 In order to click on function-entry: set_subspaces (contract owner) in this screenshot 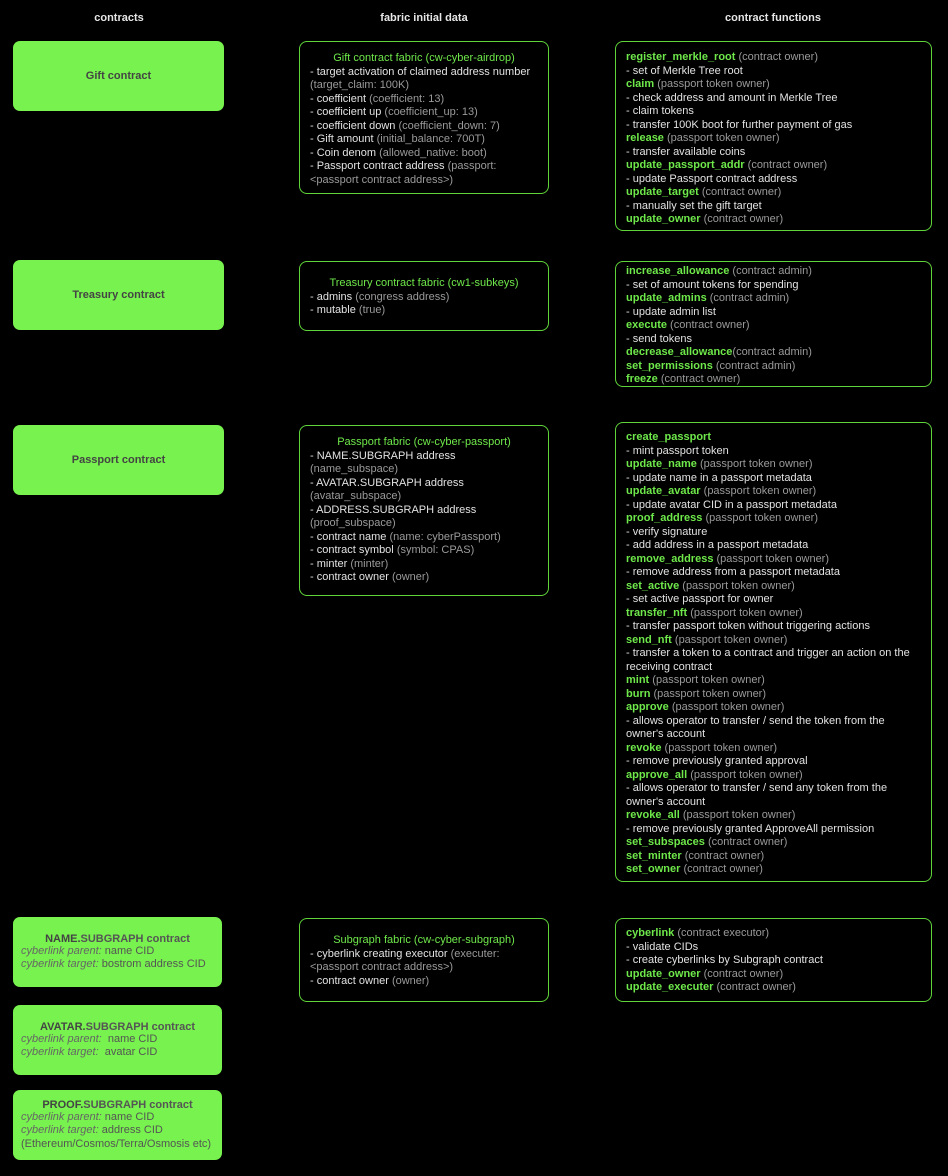, I will do `click(773, 843)`.